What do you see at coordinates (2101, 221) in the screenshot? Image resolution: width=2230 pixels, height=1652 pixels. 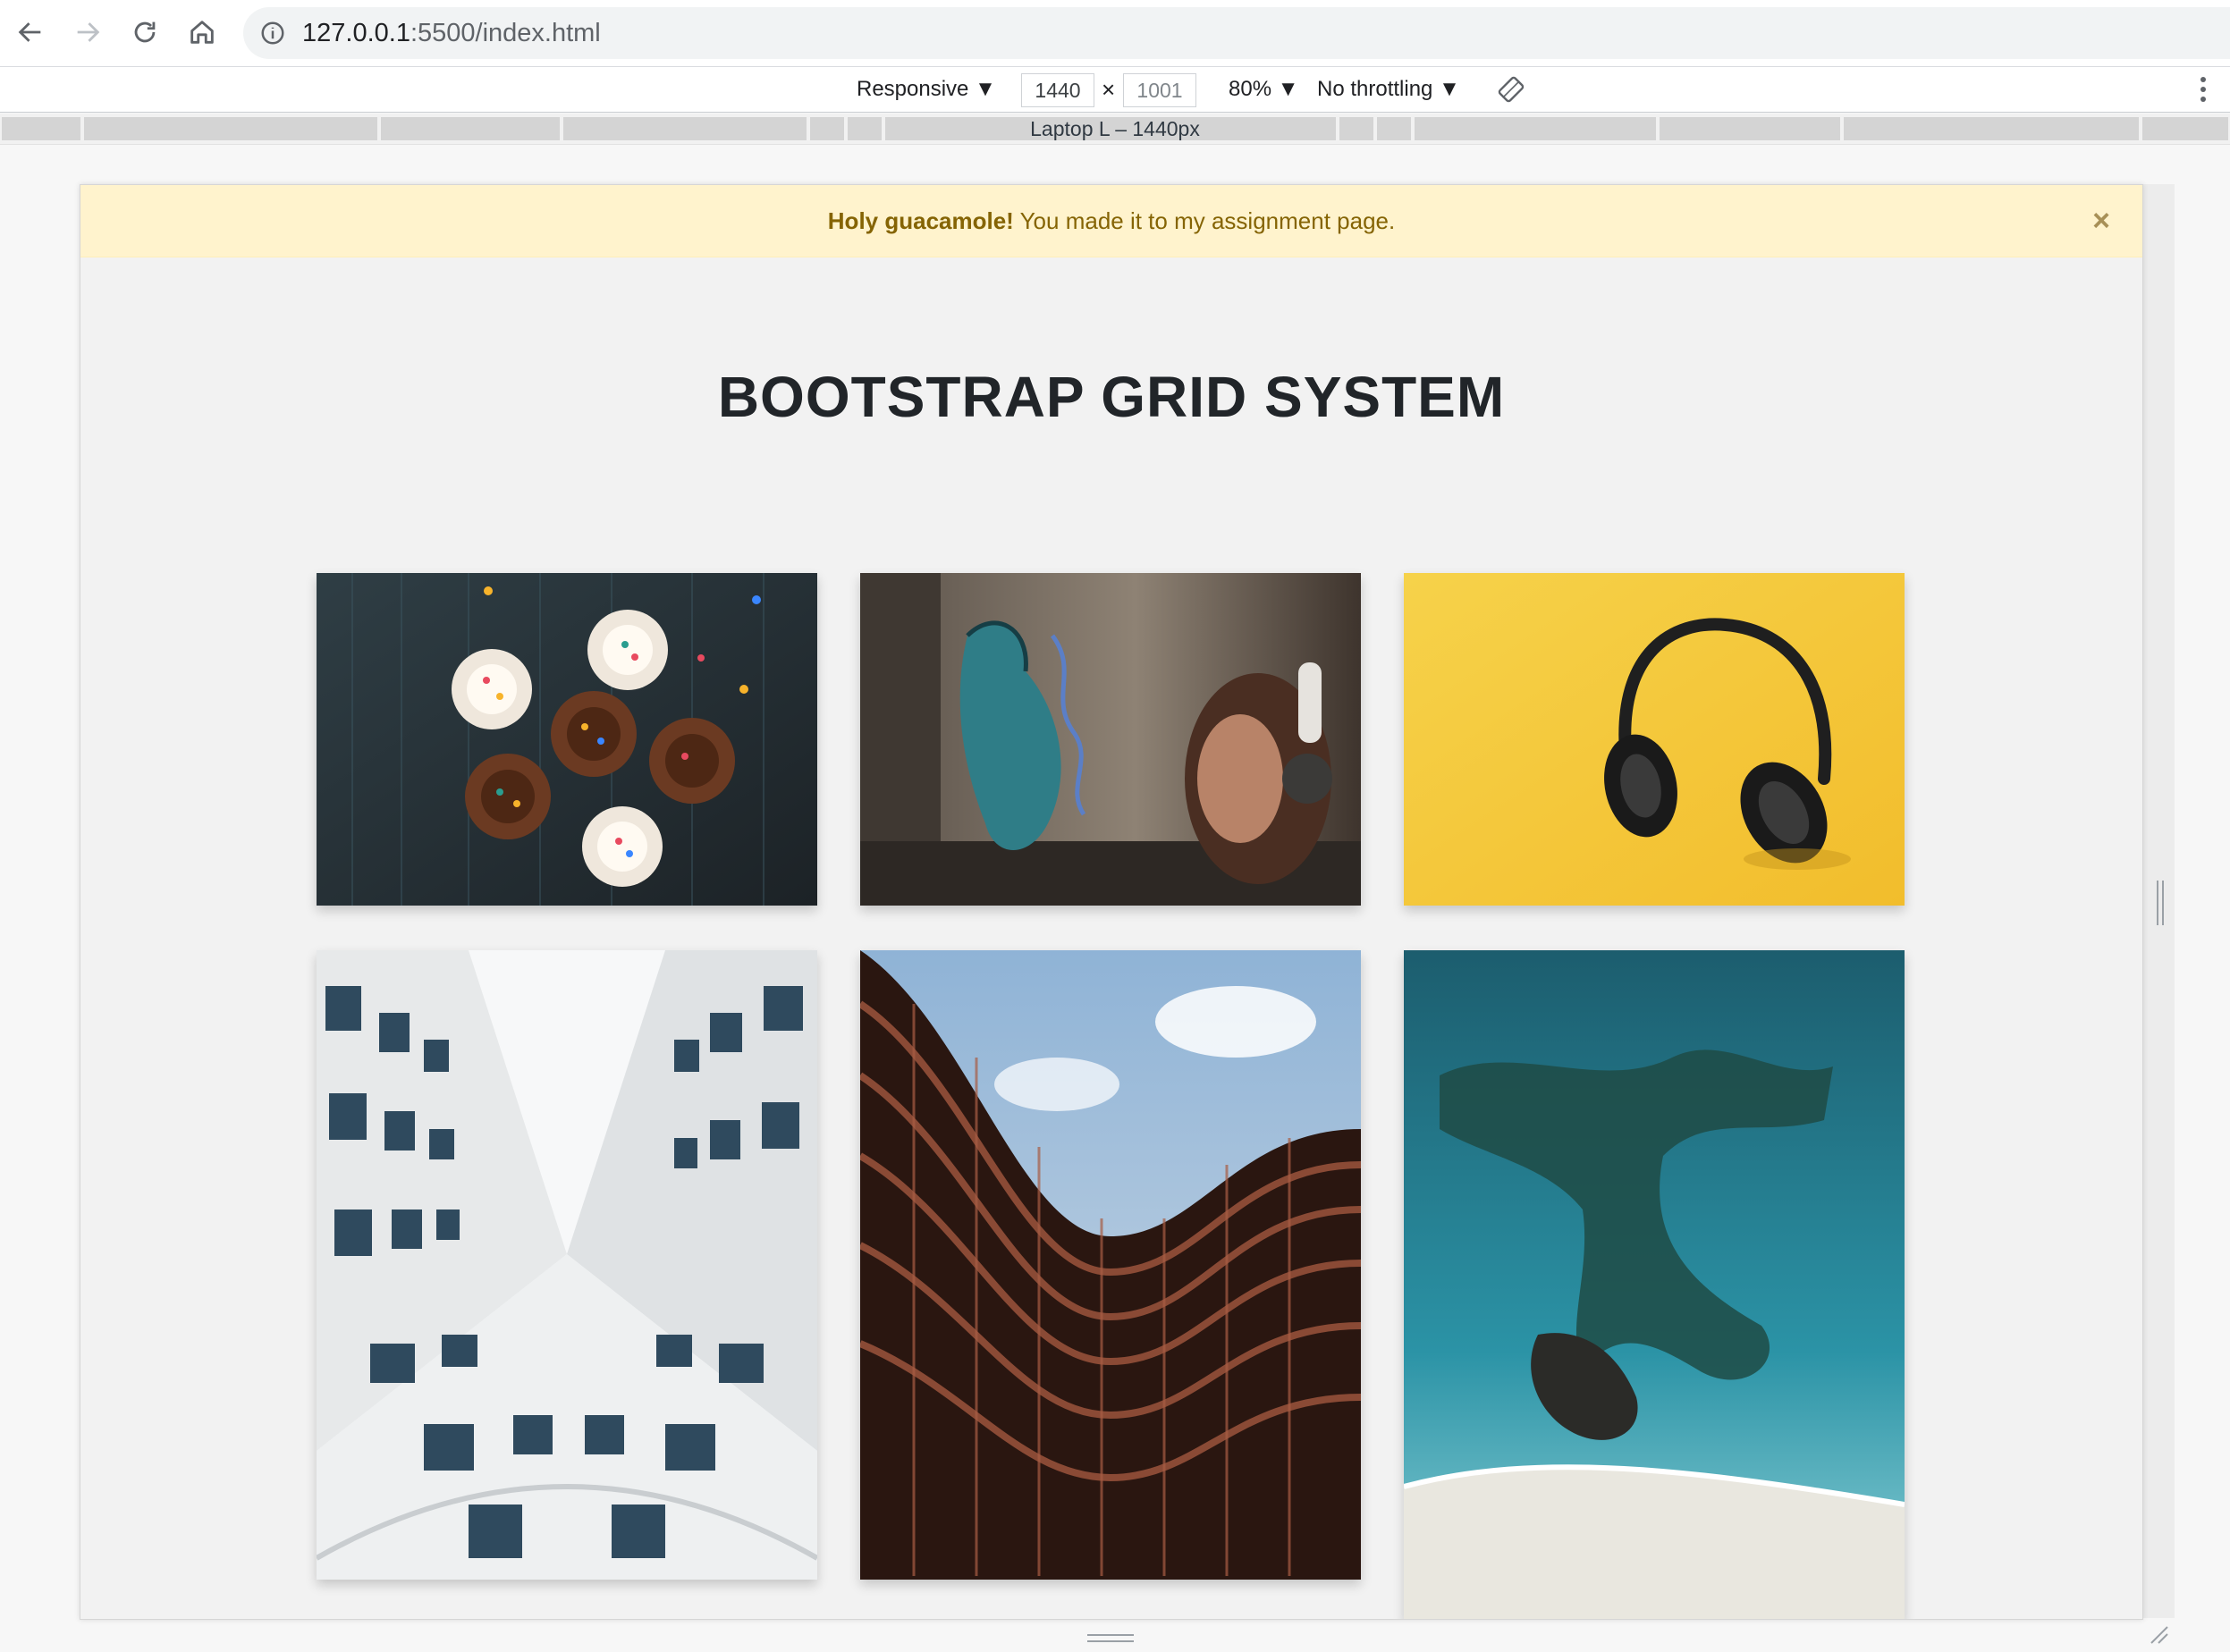 I see `alert-close-button: ×` at bounding box center [2101, 221].